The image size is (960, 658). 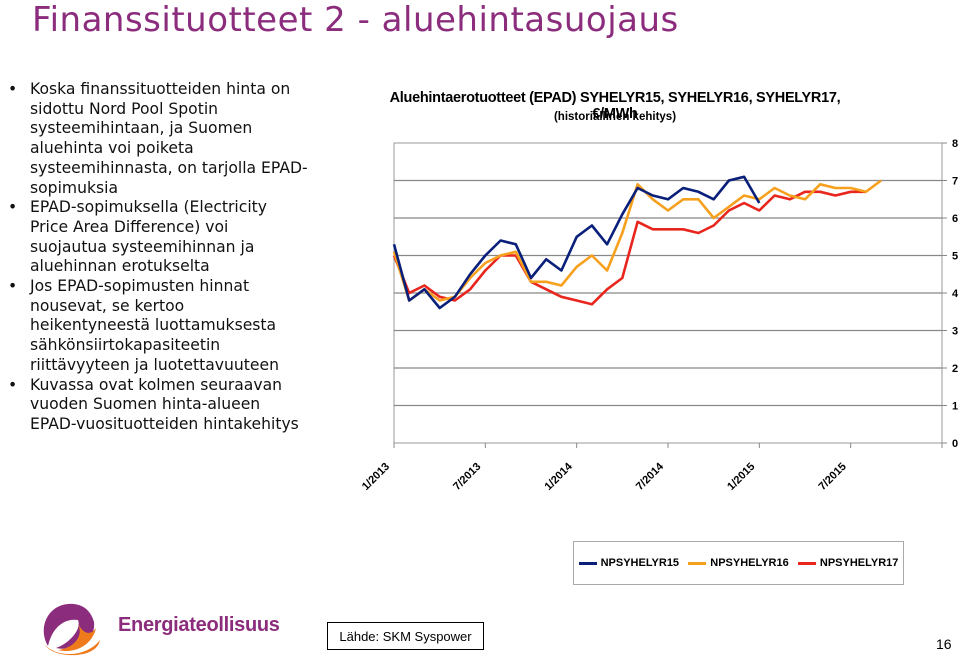 What do you see at coordinates (650, 476) in the screenshot?
I see `x-tick-label: 7/2014` at bounding box center [650, 476].